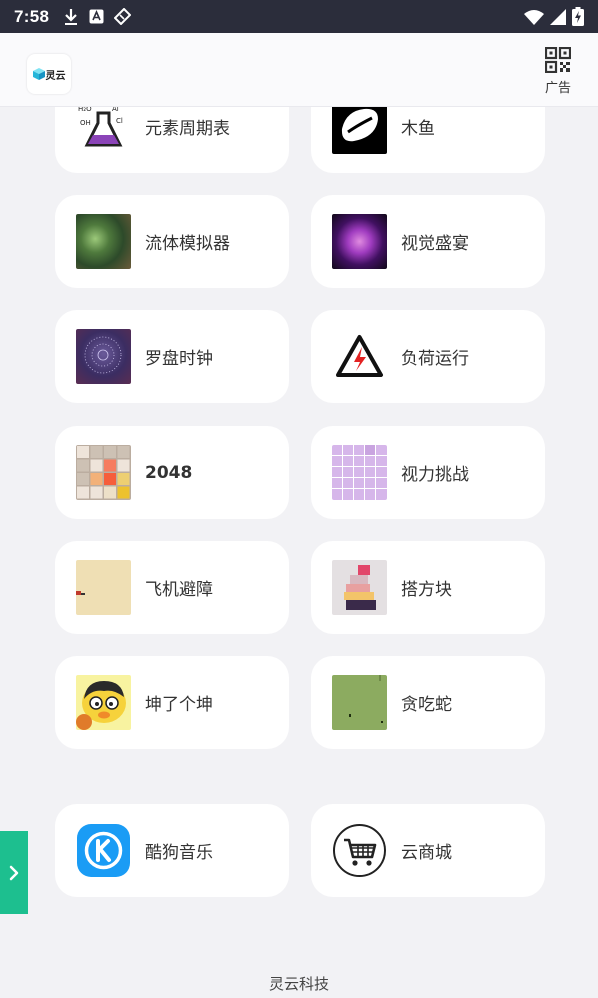 Image resolution: width=598 pixels, height=998 pixels. What do you see at coordinates (85, 123) in the screenshot?
I see `svg-text: OH` at bounding box center [85, 123].